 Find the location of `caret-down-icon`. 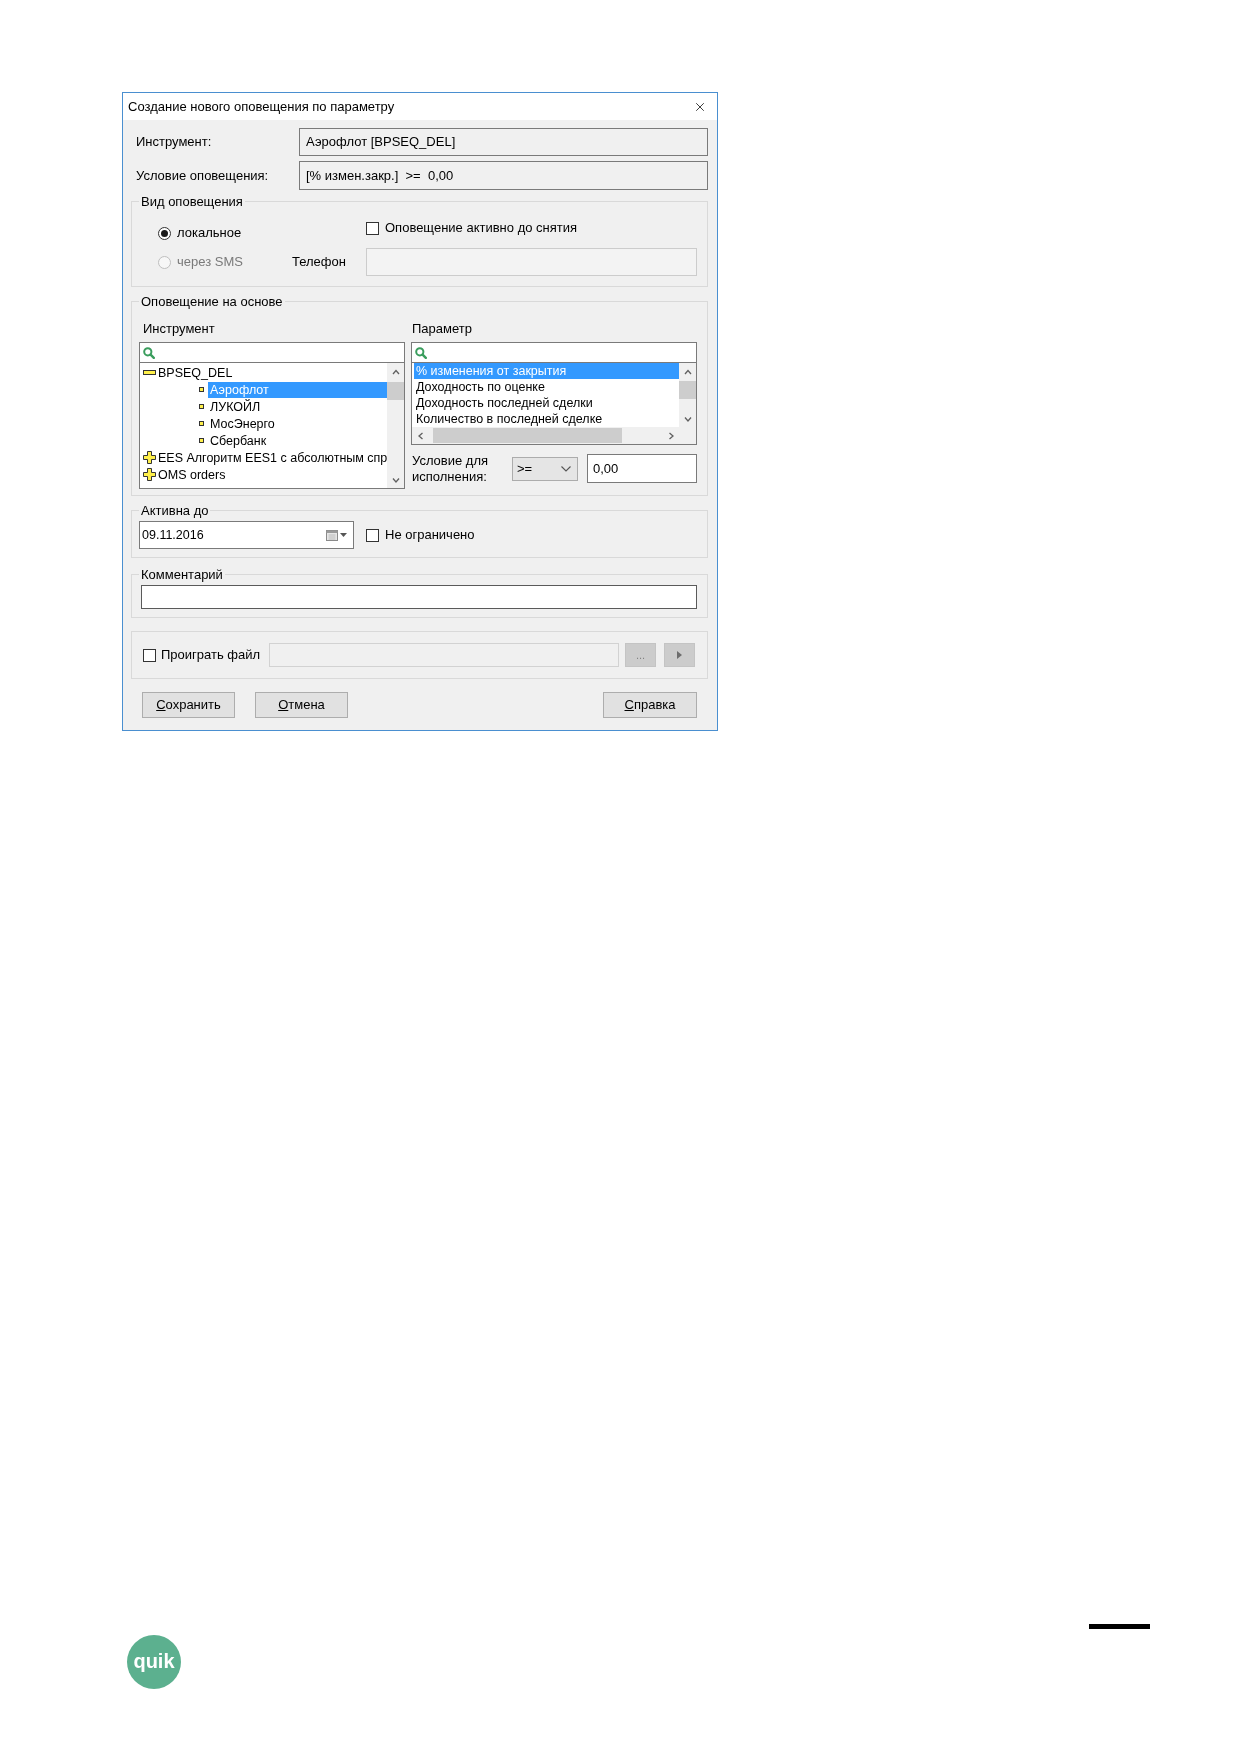

caret-down-icon is located at coordinates (343, 535).